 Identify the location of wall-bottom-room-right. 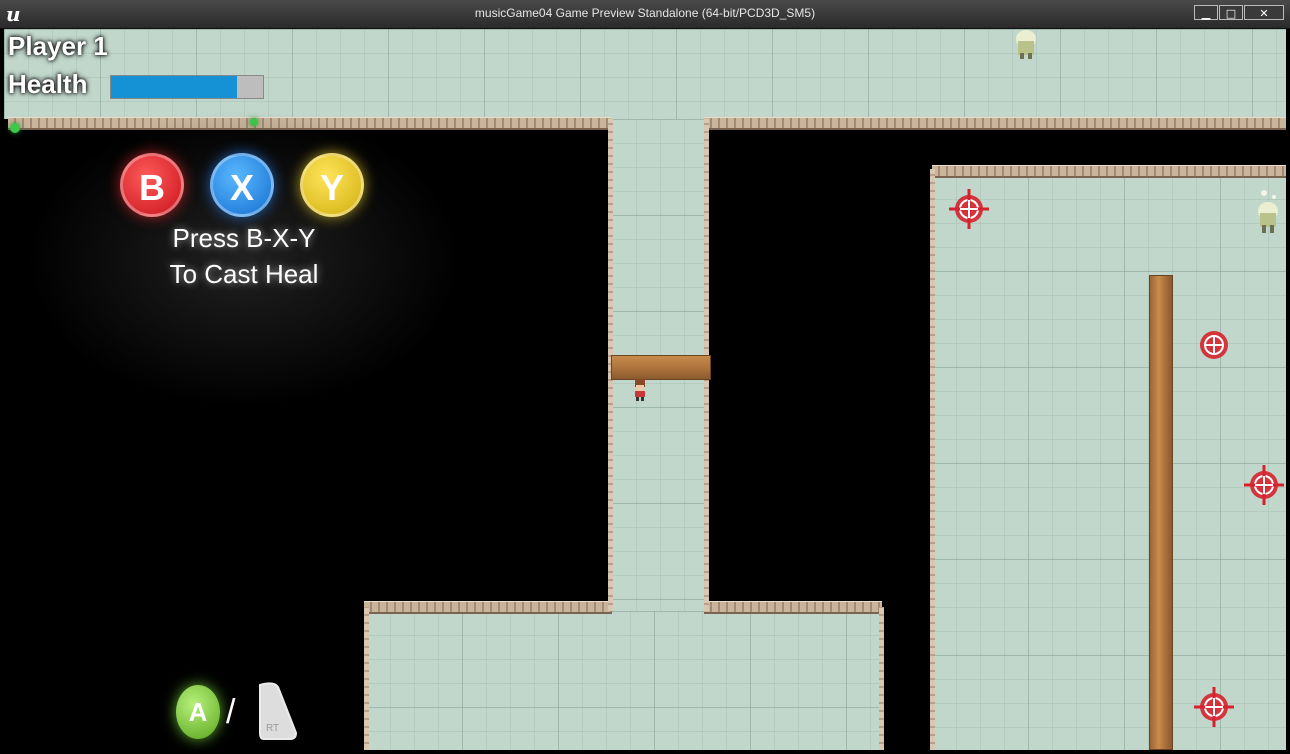
(881, 678).